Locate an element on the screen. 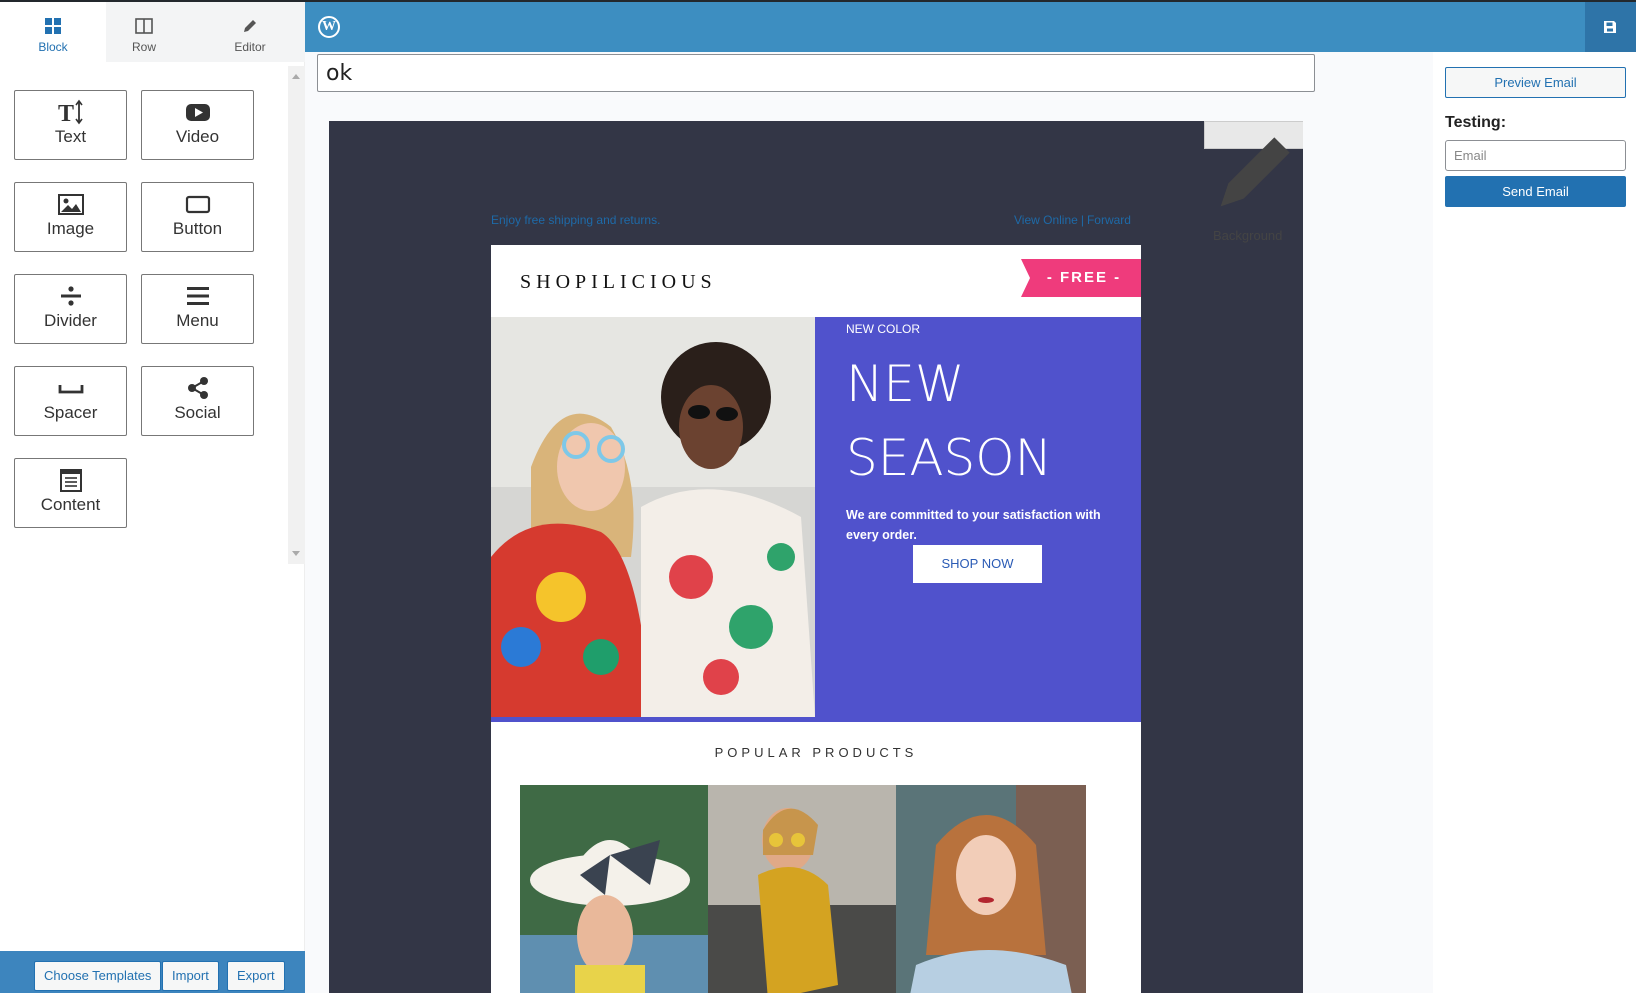  svg-text: T is located at coordinates (66, 113).